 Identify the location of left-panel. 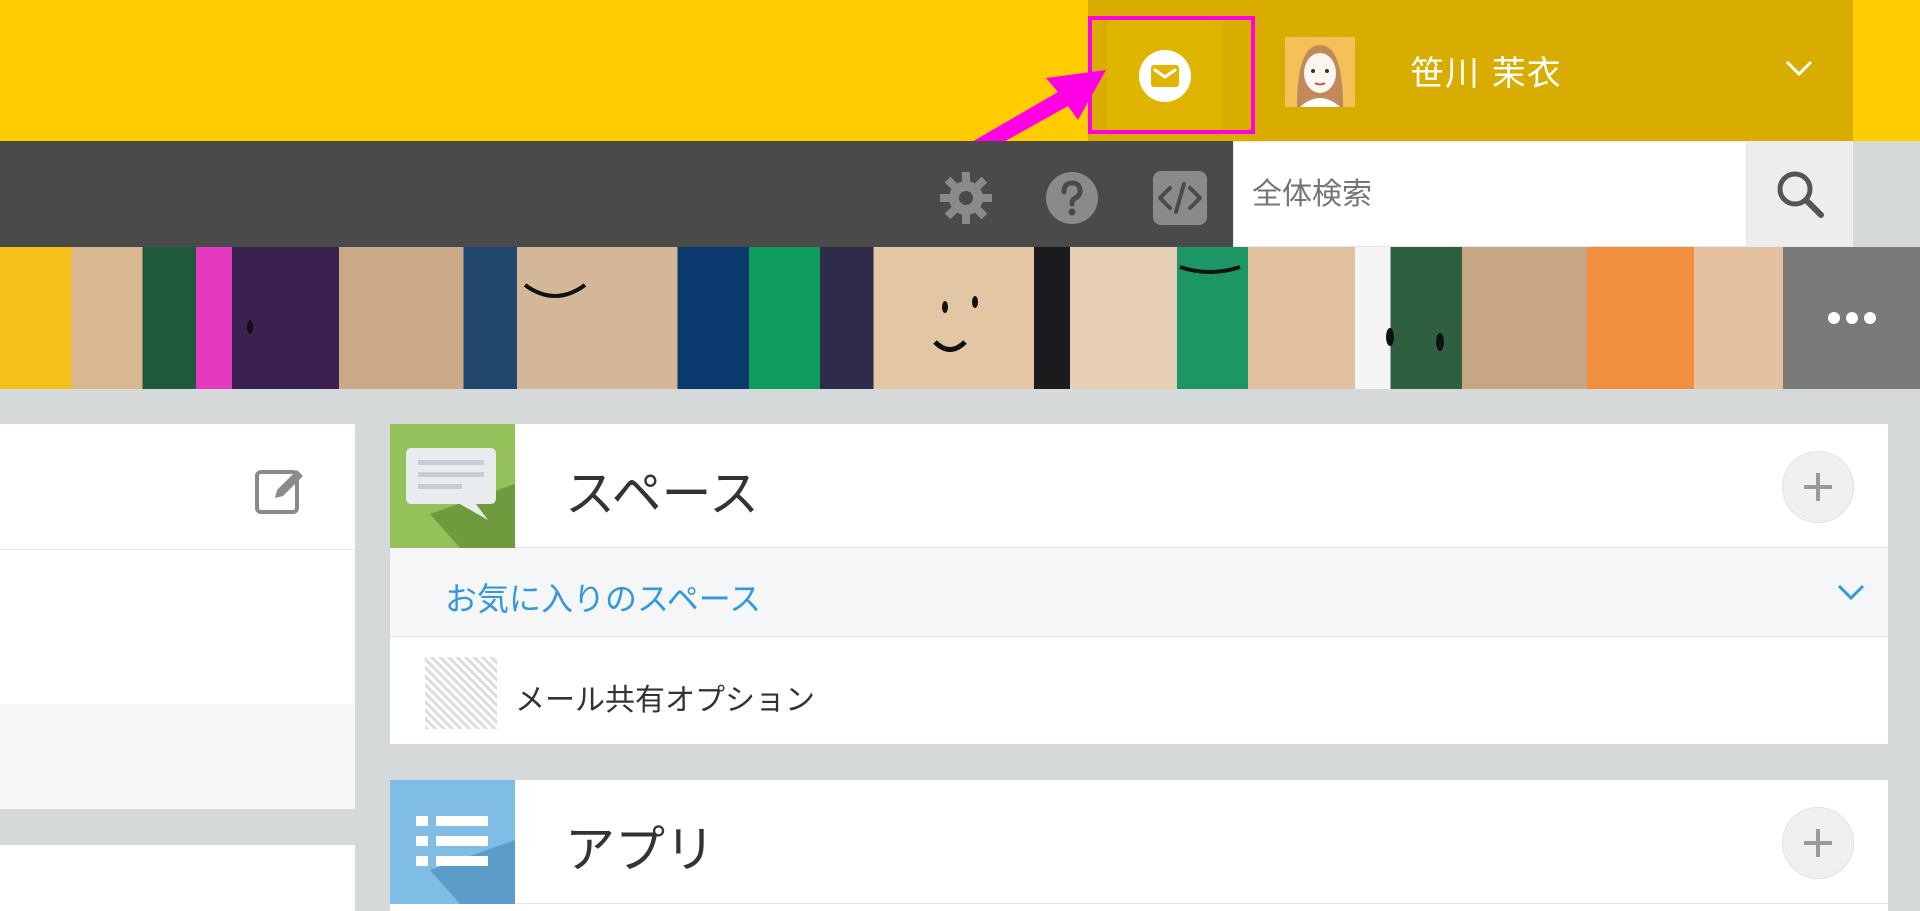
(177, 616).